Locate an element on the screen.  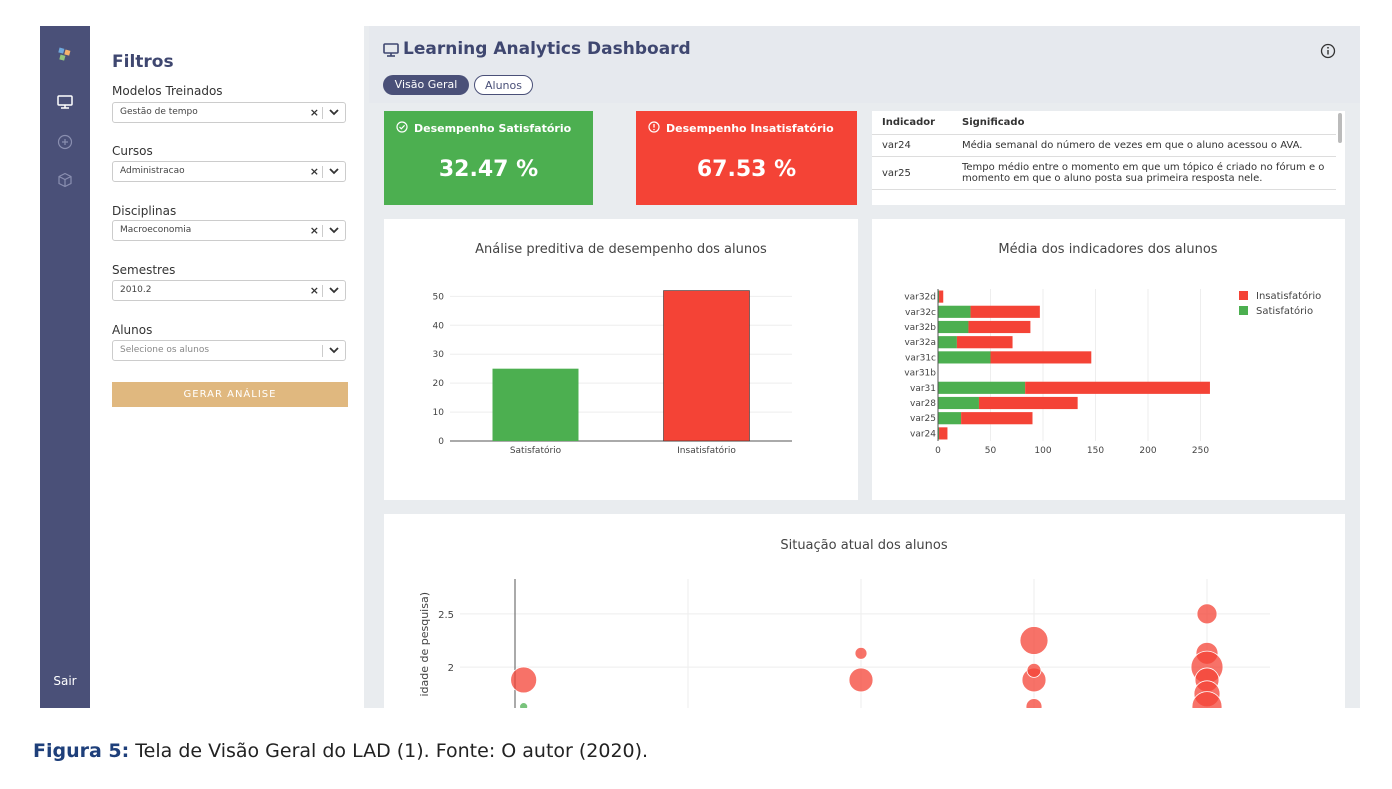
y-tick-label: 50 is located at coordinates (439, 297).